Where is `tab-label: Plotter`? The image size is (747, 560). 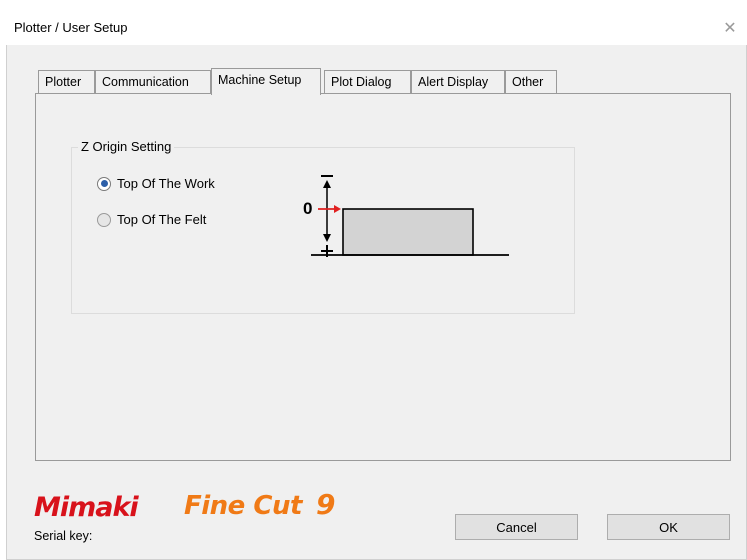
tab-label: Plotter is located at coordinates (63, 82).